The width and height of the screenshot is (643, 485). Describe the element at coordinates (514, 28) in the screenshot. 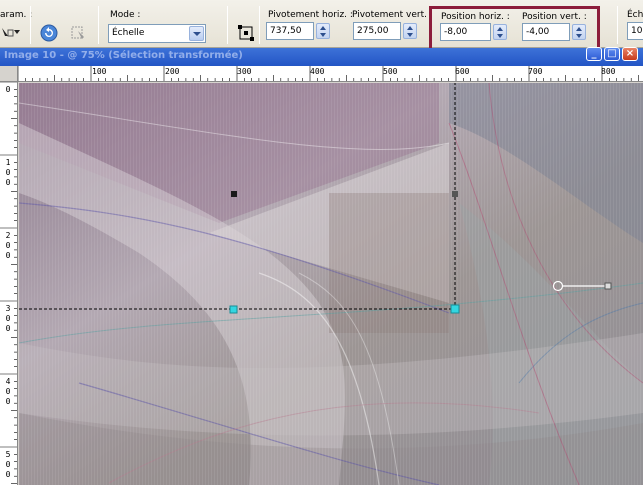

I see `position-highlight-box` at that location.